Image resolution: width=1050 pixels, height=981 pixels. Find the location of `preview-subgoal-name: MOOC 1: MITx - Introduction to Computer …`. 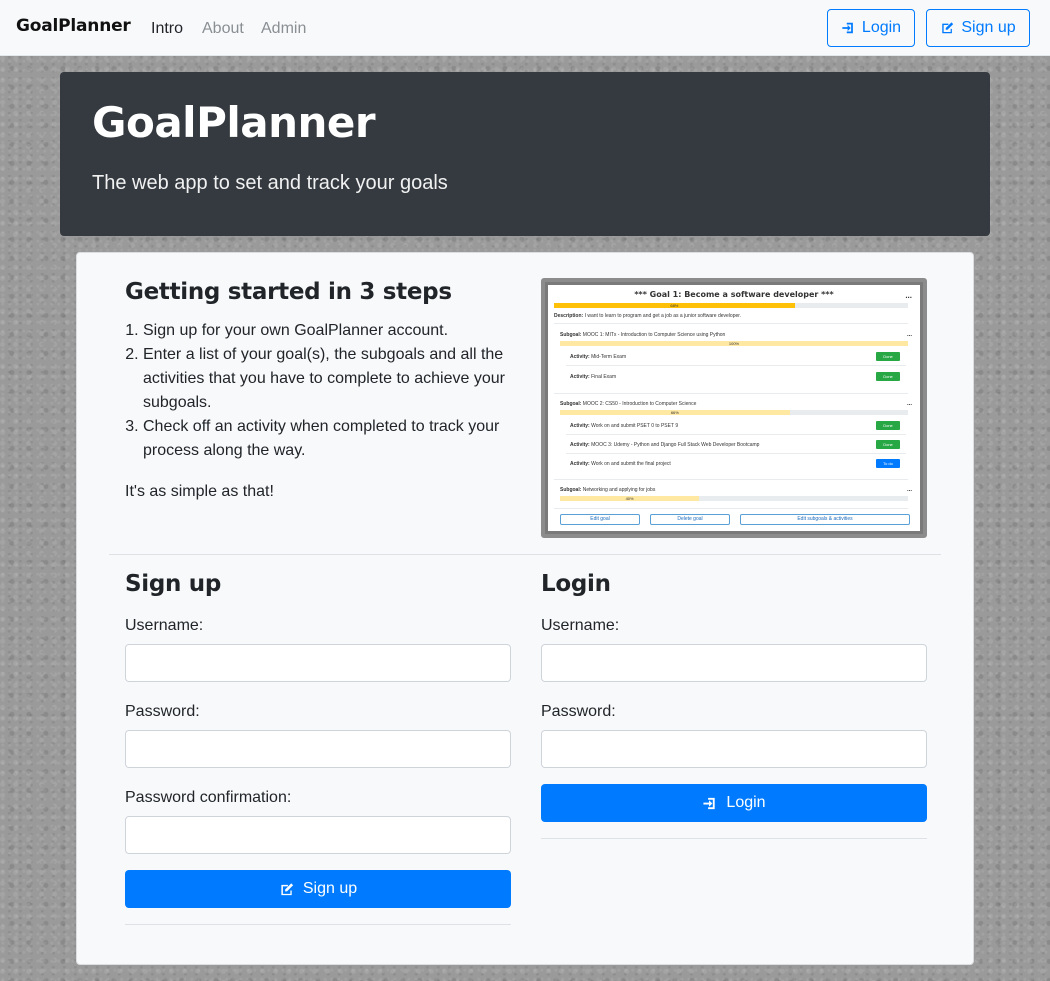

preview-subgoal-name: MOOC 1: MITx - Introduction to Computer … is located at coordinates (654, 335).